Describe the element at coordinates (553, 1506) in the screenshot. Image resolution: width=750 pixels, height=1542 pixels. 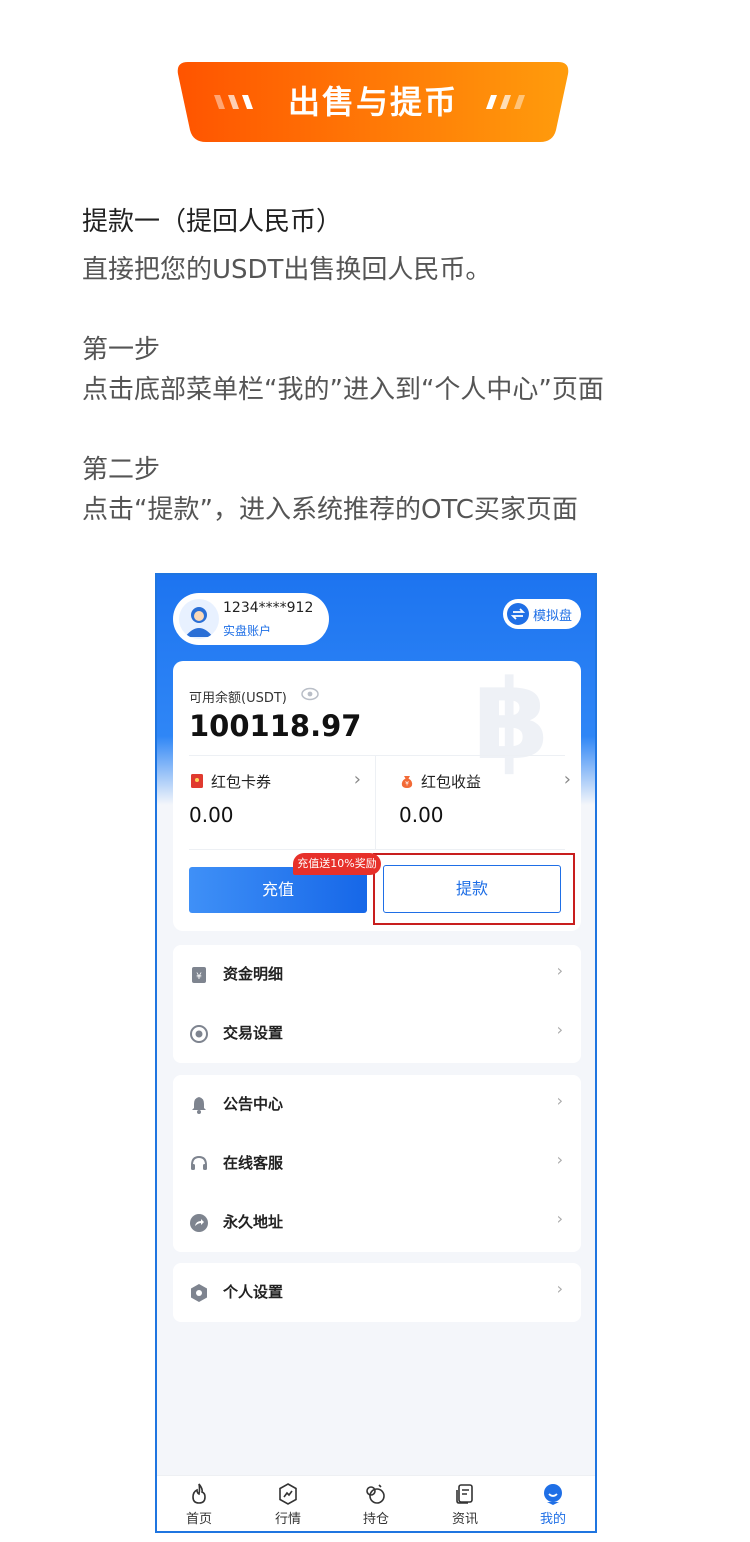
I see `tab-profile: 我的` at that location.